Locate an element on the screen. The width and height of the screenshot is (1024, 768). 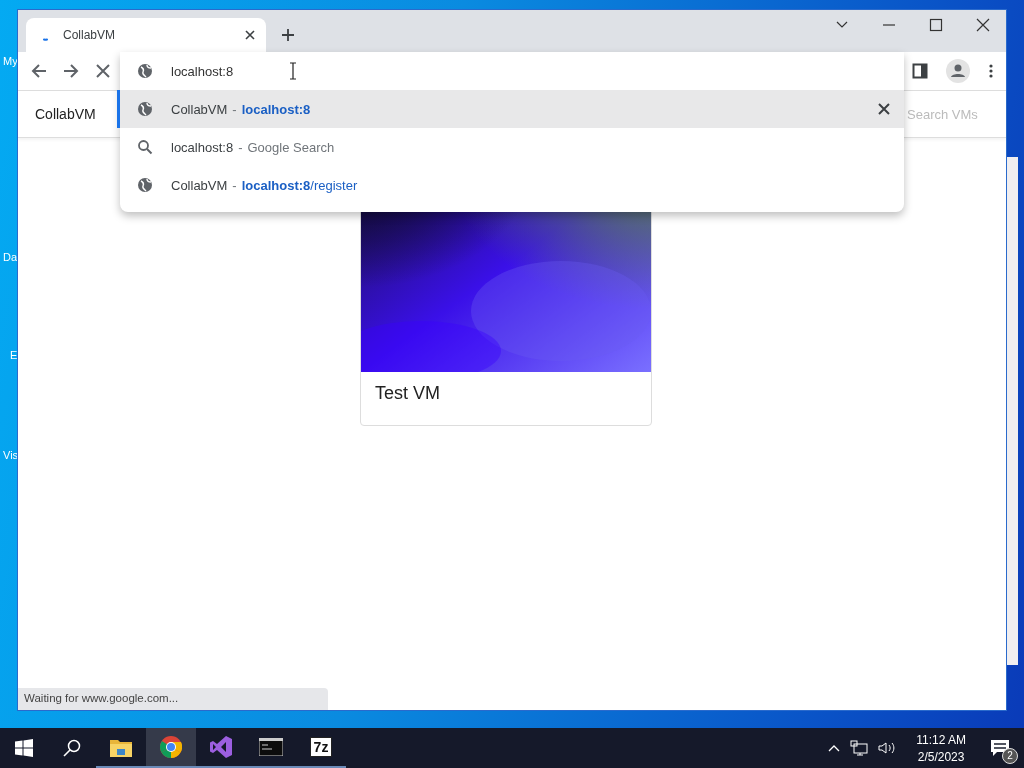
close-icon is located at coordinates (983, 25).